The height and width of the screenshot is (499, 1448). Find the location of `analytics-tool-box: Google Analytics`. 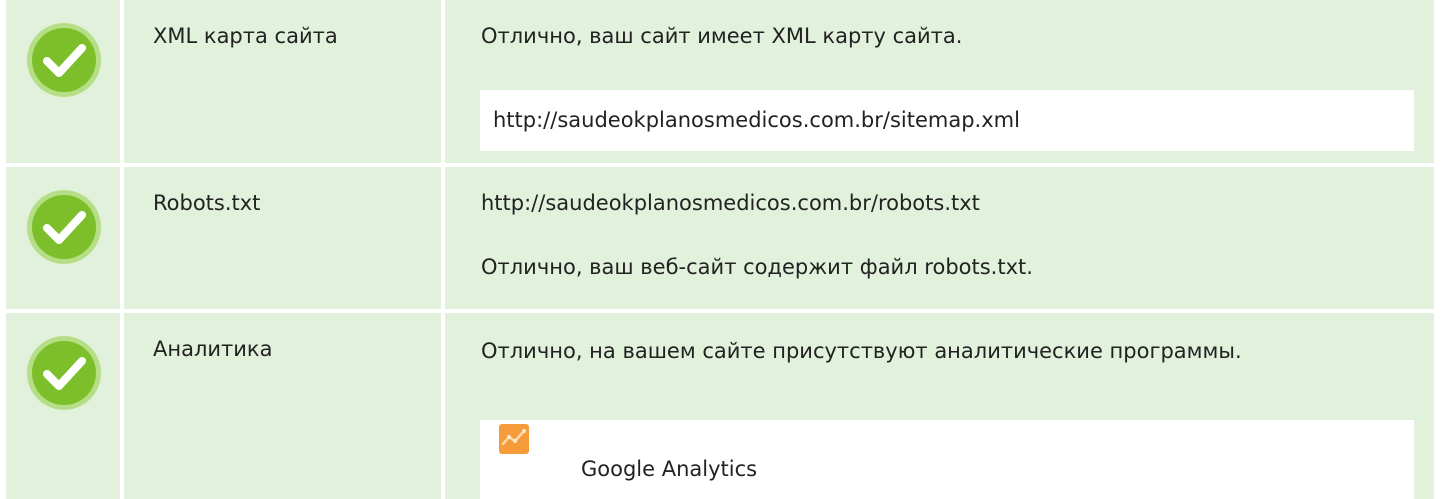

analytics-tool-box: Google Analytics is located at coordinates (947, 459).